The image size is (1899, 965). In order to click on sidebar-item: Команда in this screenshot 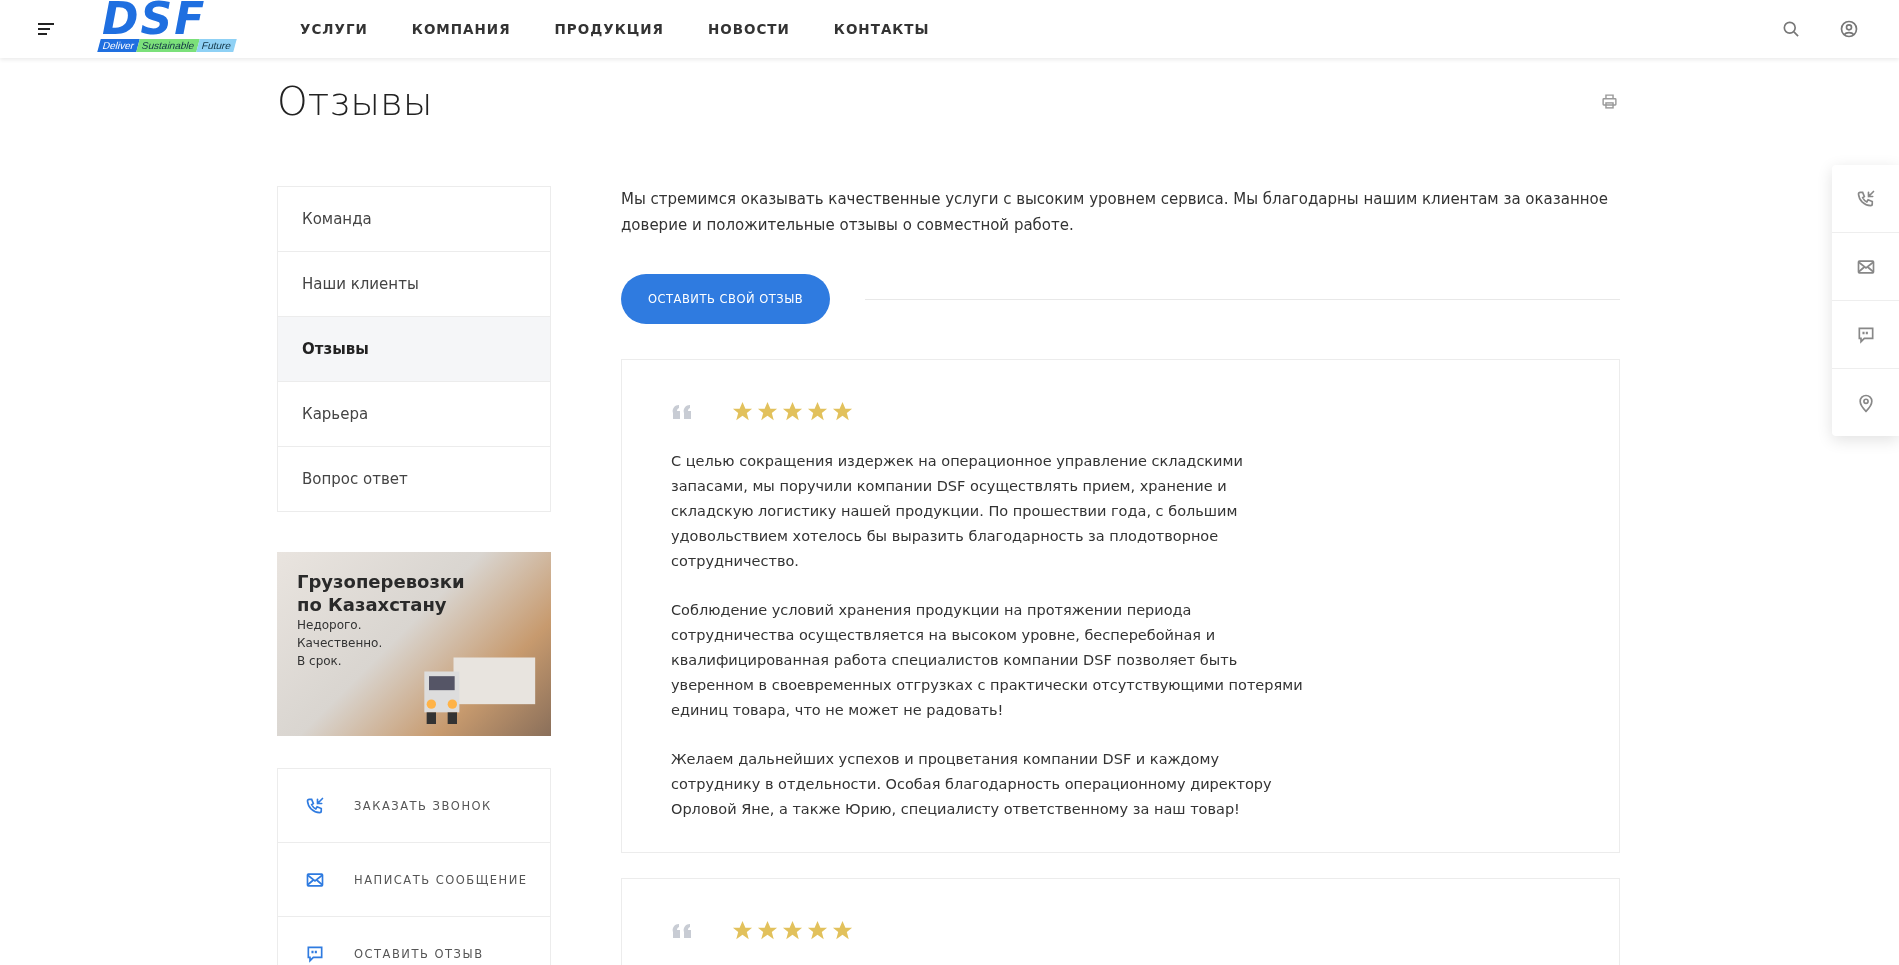, I will do `click(414, 219)`.